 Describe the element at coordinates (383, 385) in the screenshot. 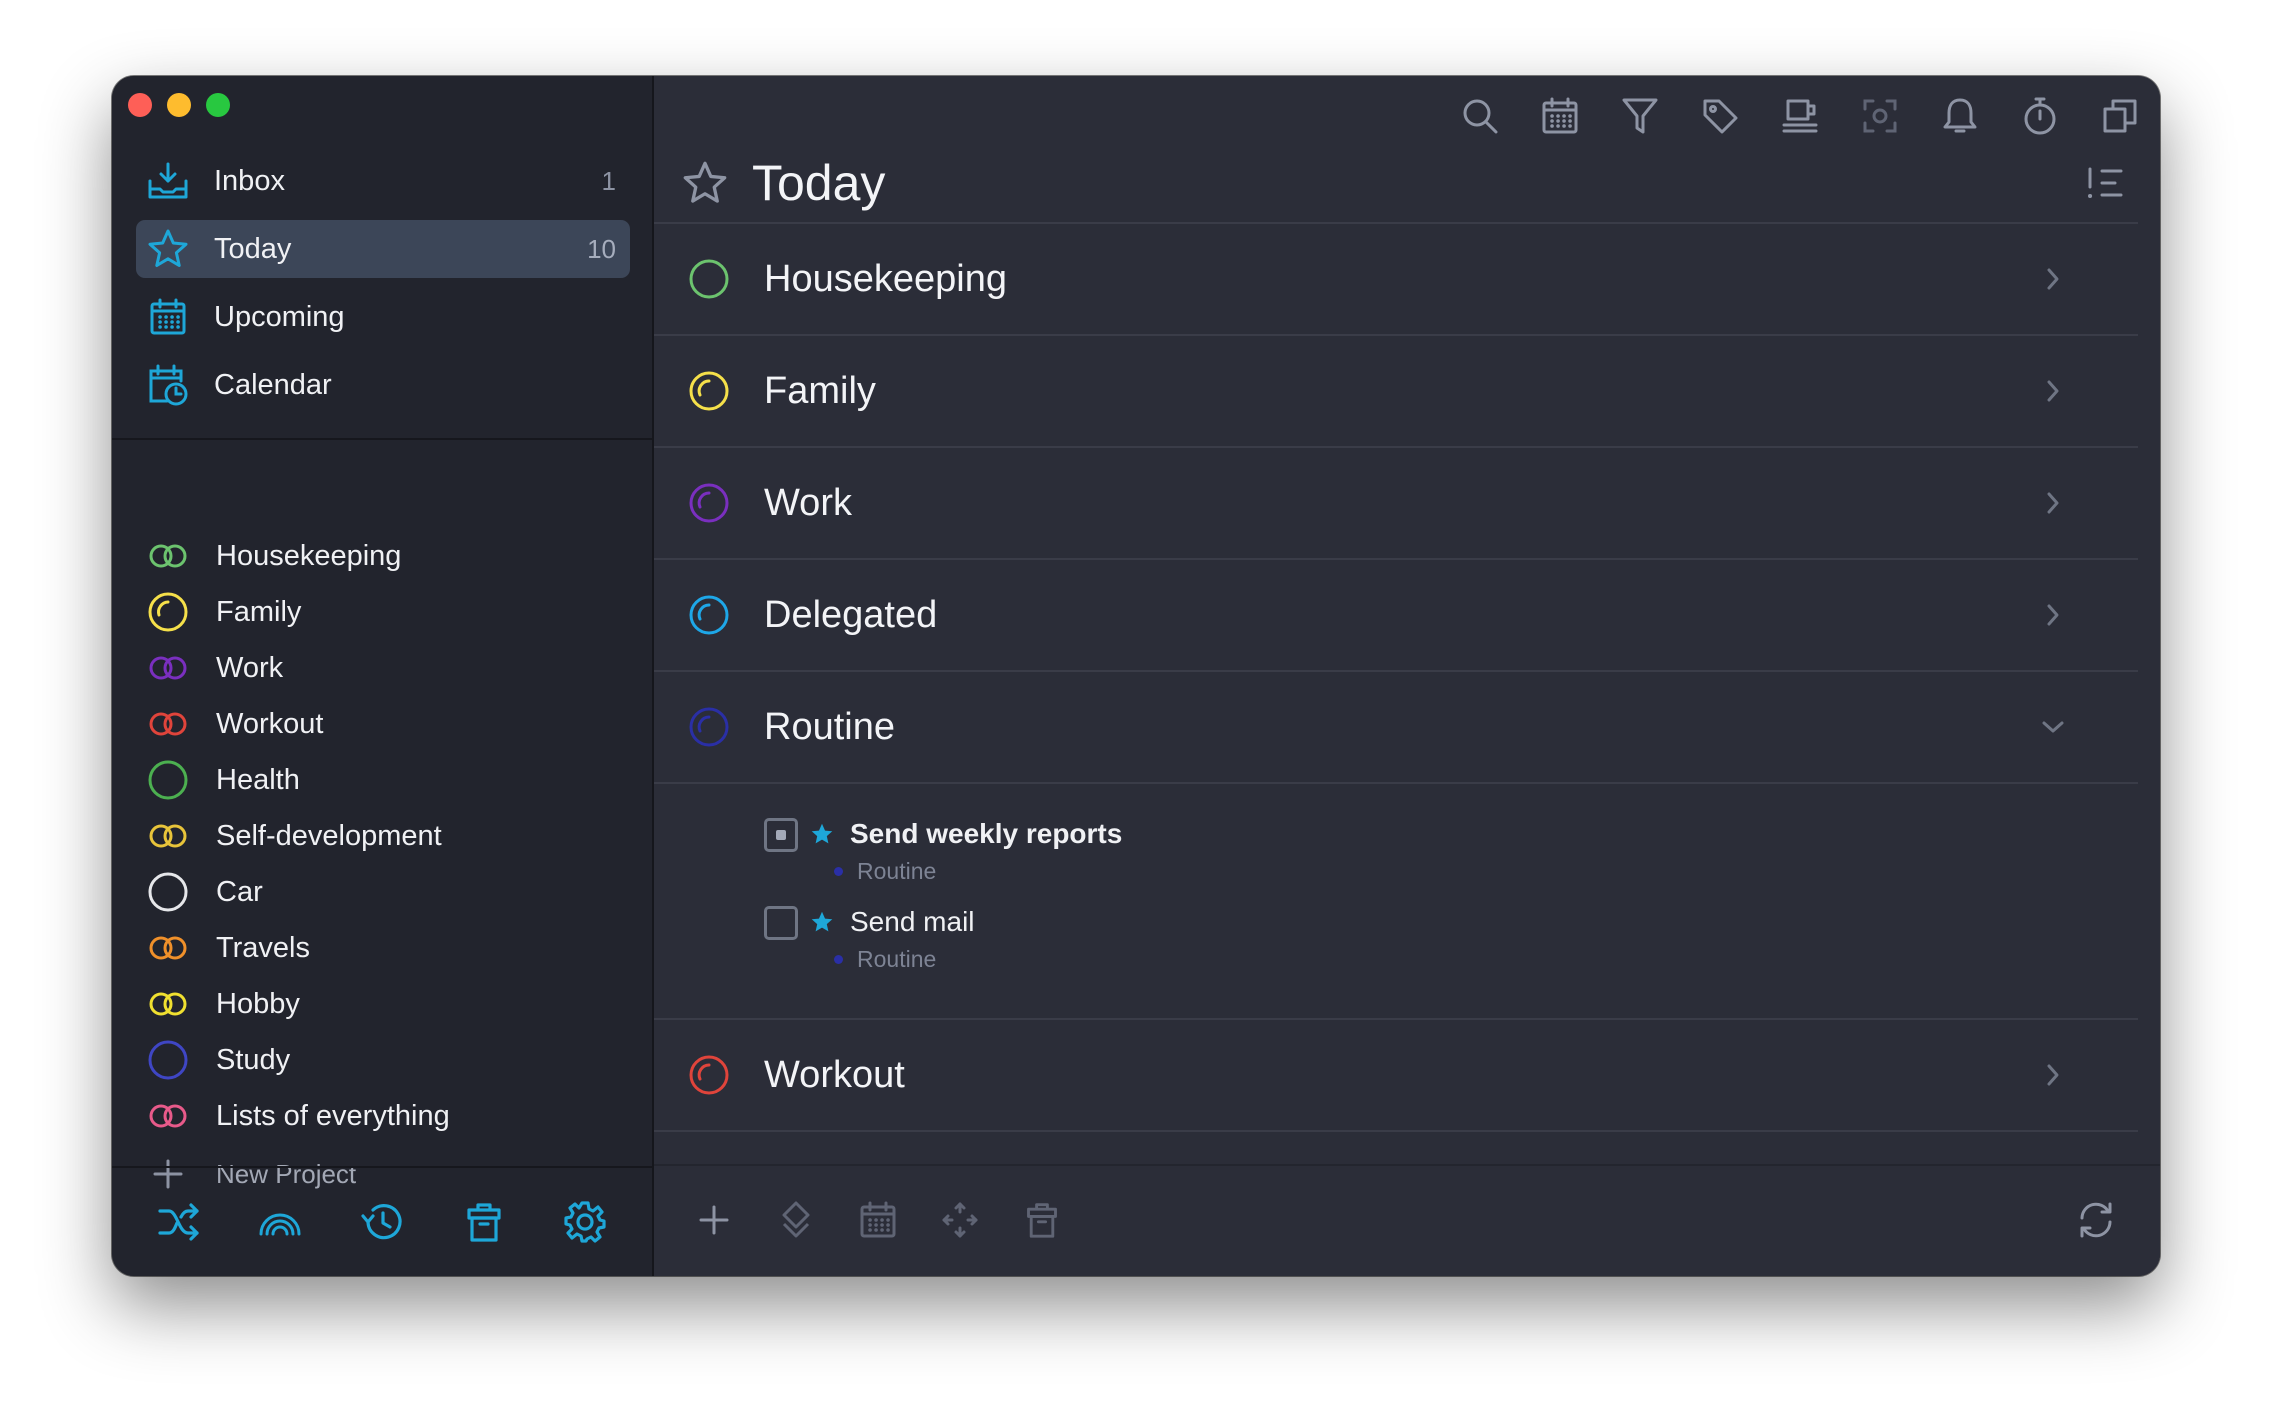

I see `nav-item-calendar: Calendar` at that location.